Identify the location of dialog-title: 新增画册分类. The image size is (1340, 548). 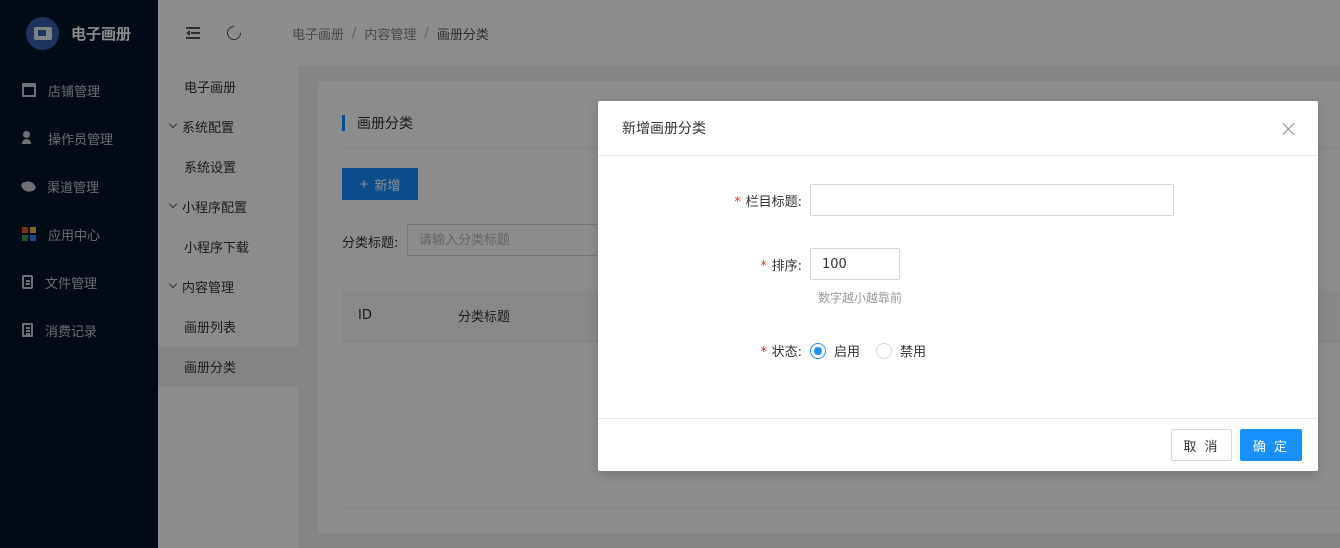
(664, 129).